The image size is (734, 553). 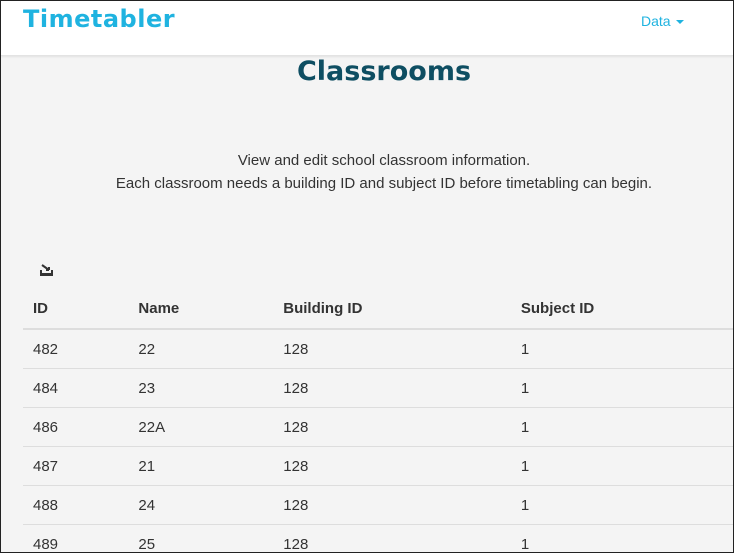 What do you see at coordinates (76, 388) in the screenshot?
I see `cell-id: 484` at bounding box center [76, 388].